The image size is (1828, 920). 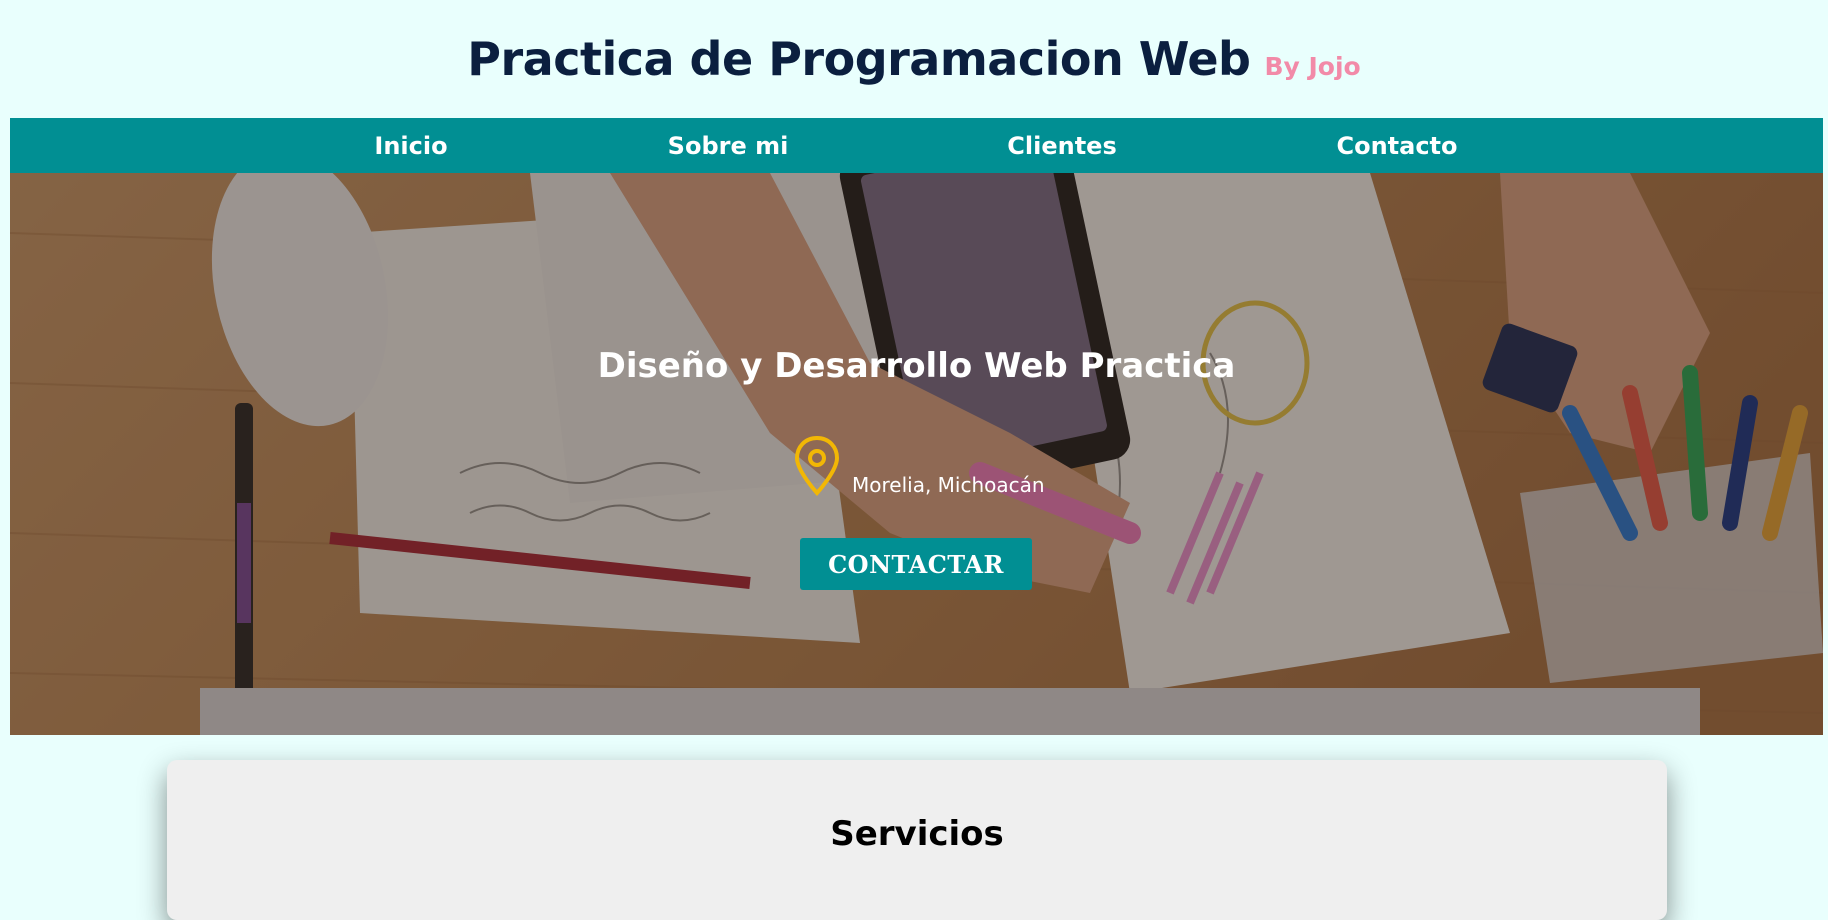 I want to click on nav-item-inicio: Inicio, so click(x=410, y=146).